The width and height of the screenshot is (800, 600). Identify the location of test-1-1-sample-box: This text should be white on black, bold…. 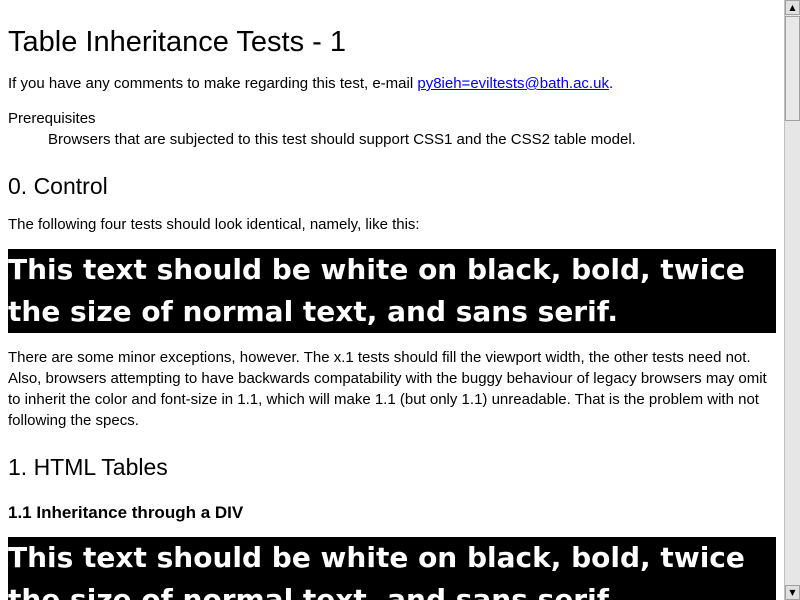
(392, 568).